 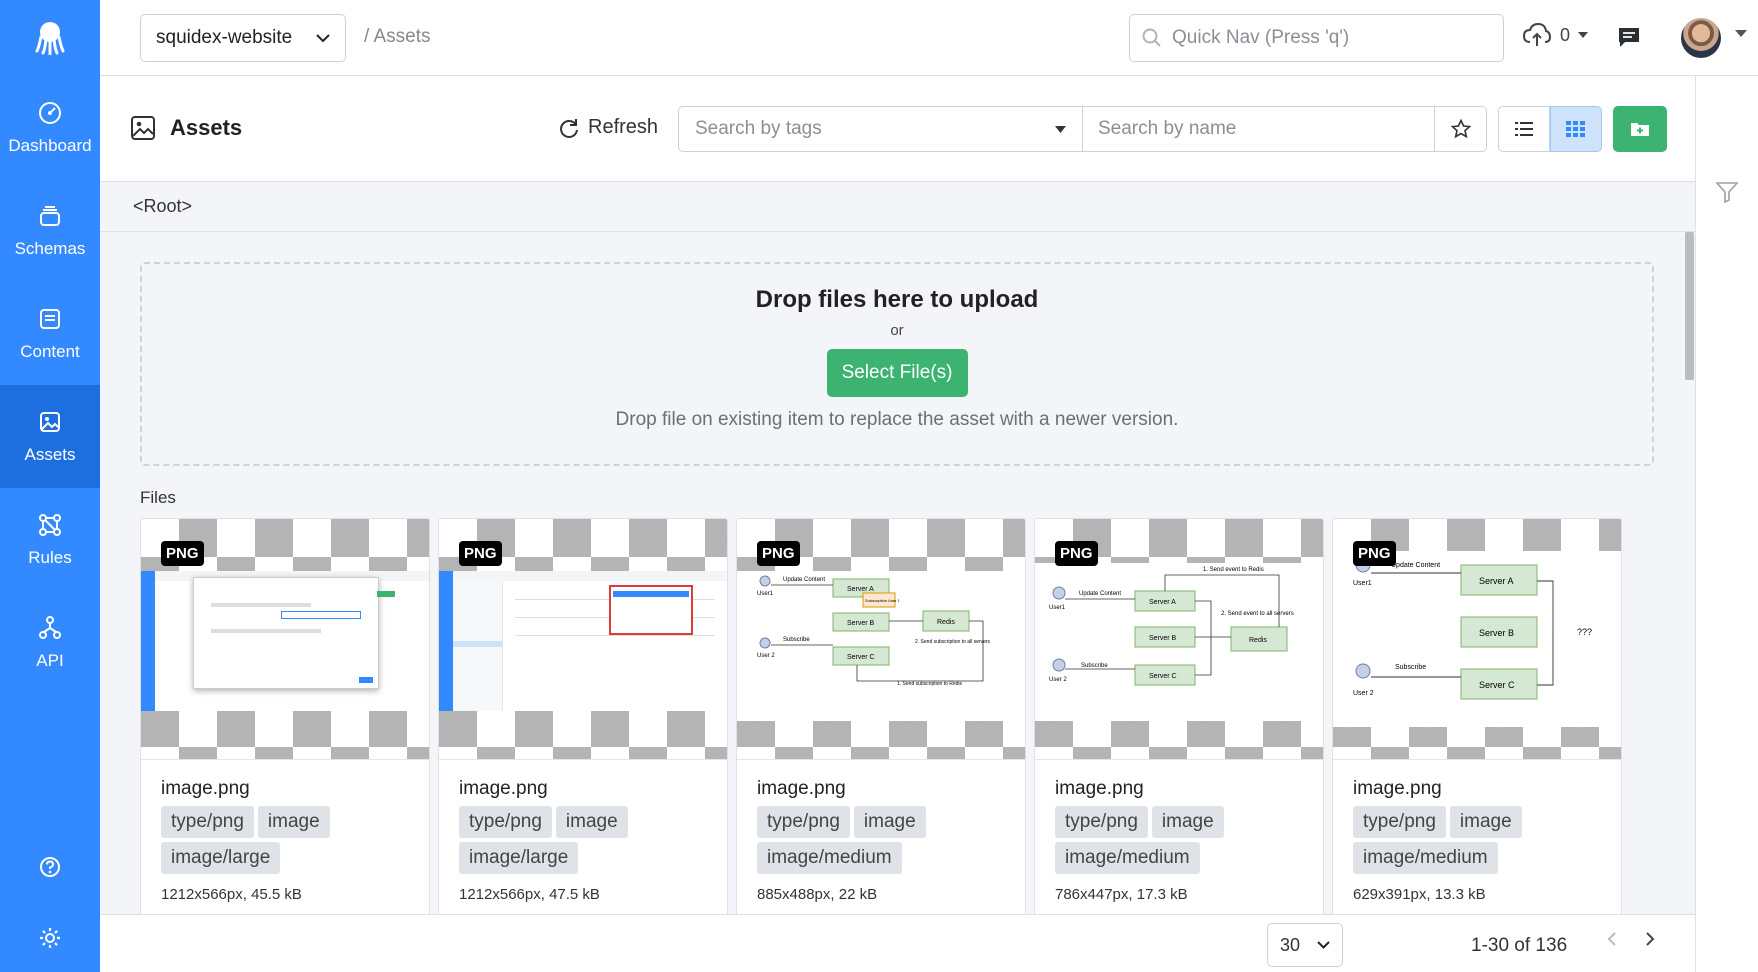 What do you see at coordinates (880, 129) in the screenshot?
I see `search-tags-input: Search by tags` at bounding box center [880, 129].